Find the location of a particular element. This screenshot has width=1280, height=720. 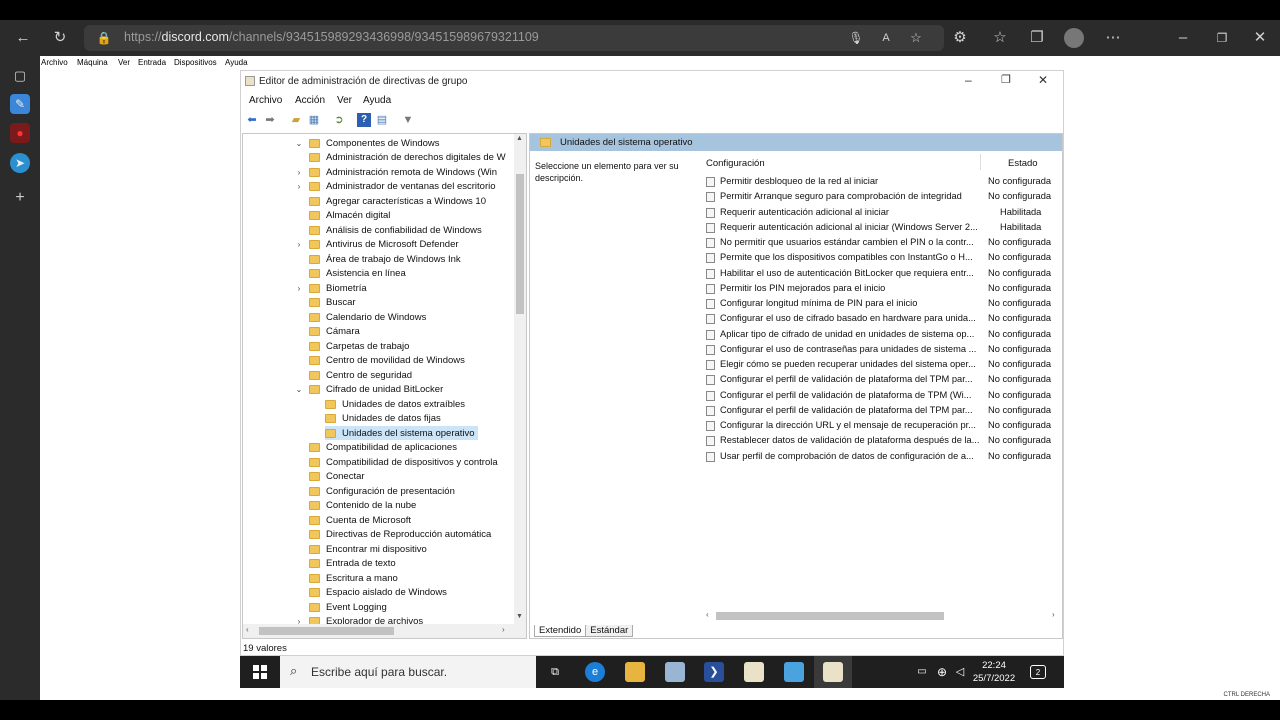

back-arrow-icon: ⬅ is located at coordinates (252, 120).